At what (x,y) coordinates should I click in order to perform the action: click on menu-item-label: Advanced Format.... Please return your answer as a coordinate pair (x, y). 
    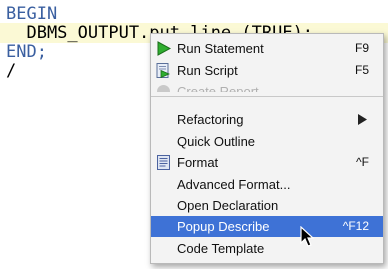
    Looking at the image, I should click on (234, 184).